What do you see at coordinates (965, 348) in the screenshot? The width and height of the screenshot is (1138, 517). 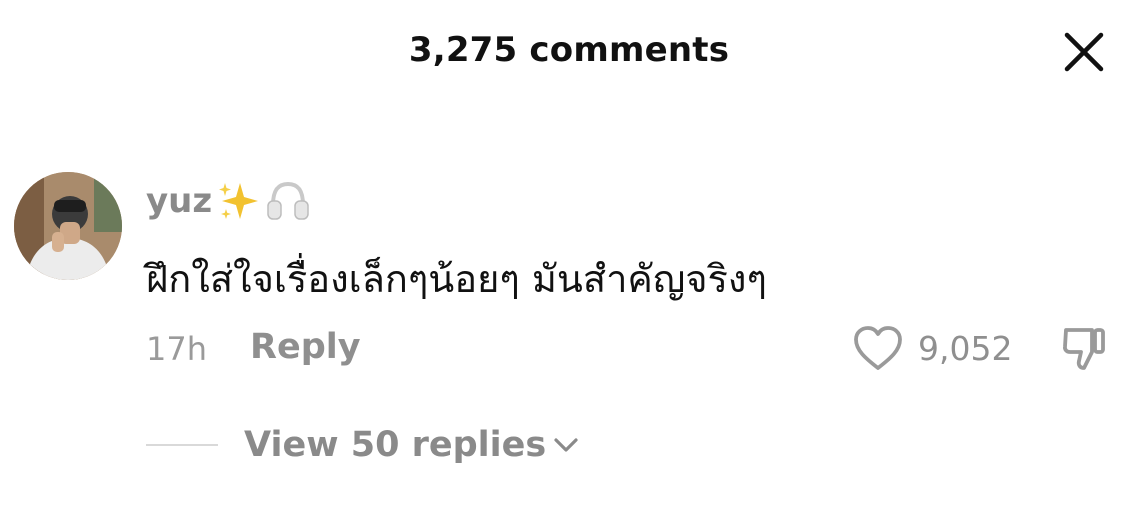 I see `like-count: 9,052` at bounding box center [965, 348].